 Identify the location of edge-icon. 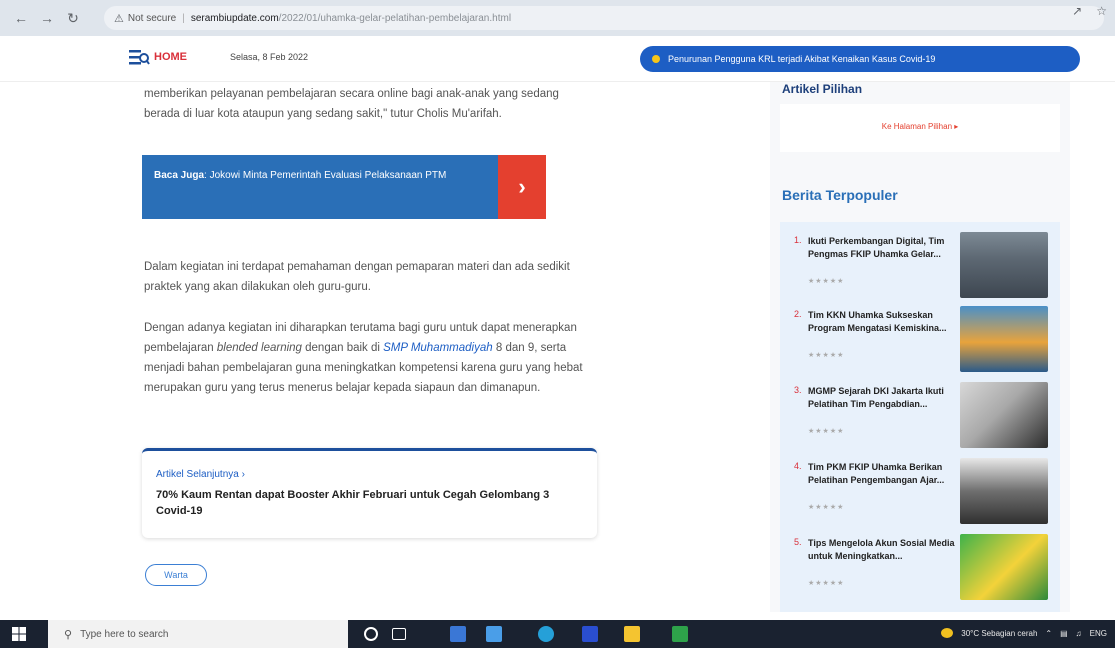
(546, 634).